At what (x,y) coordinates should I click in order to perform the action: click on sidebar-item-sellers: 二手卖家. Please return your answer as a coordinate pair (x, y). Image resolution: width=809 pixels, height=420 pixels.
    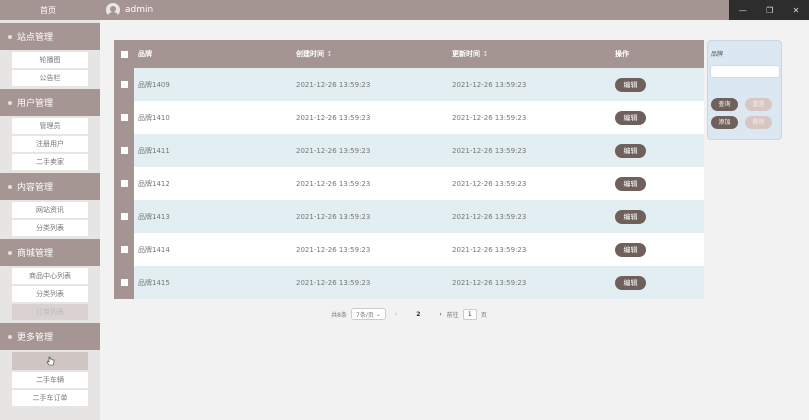
    Looking at the image, I should click on (50, 162).